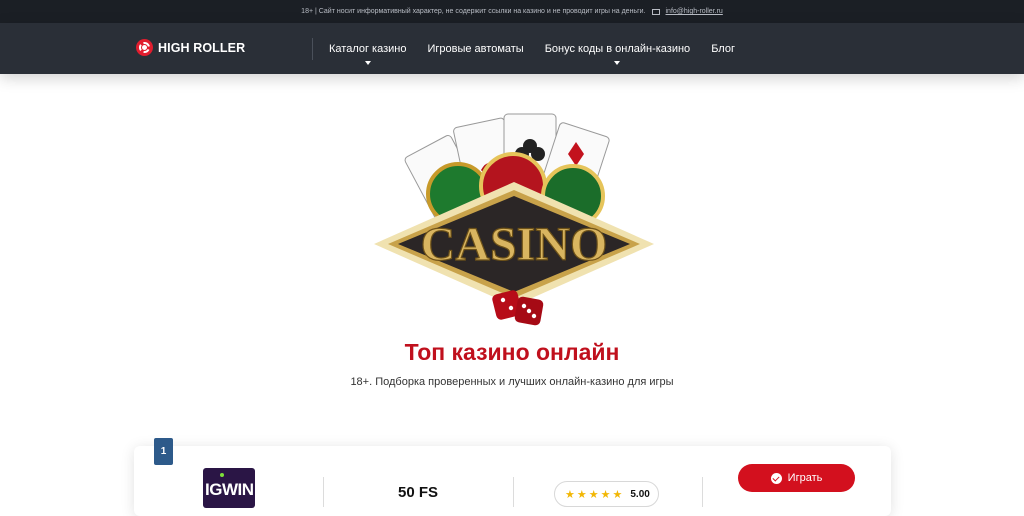  What do you see at coordinates (617, 48) in the screenshot?
I see `nav-item-label: Бонус коды в онлайн-казино` at bounding box center [617, 48].